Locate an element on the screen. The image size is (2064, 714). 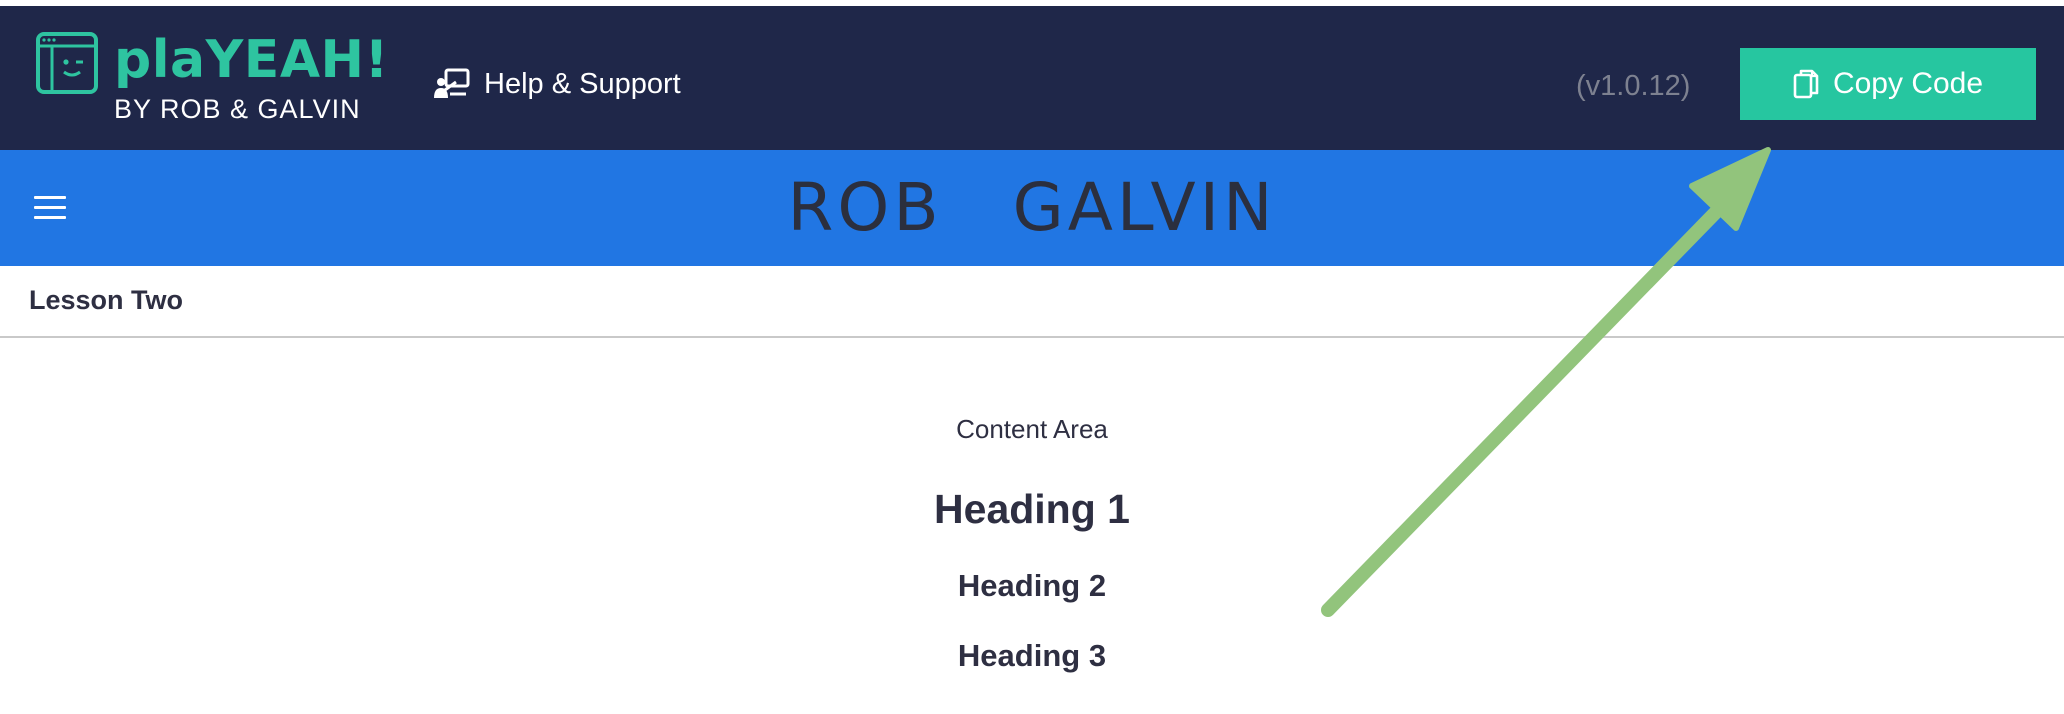
copy-code-label: Copy Code is located at coordinates (1908, 83).